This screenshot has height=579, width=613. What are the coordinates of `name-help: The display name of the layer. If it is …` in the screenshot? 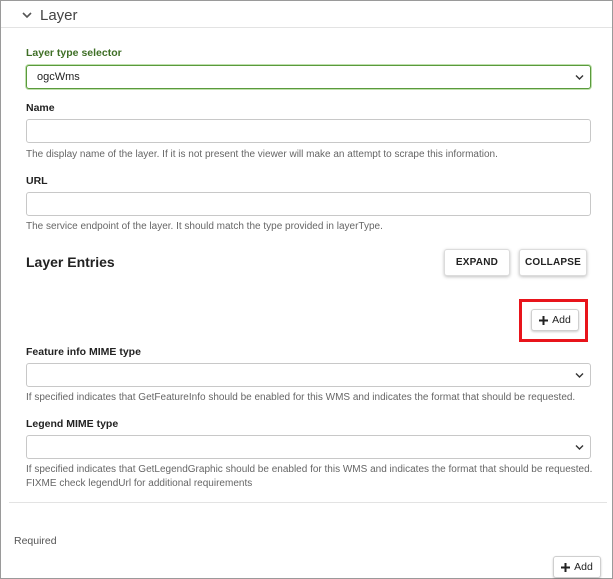 It's located at (262, 154).